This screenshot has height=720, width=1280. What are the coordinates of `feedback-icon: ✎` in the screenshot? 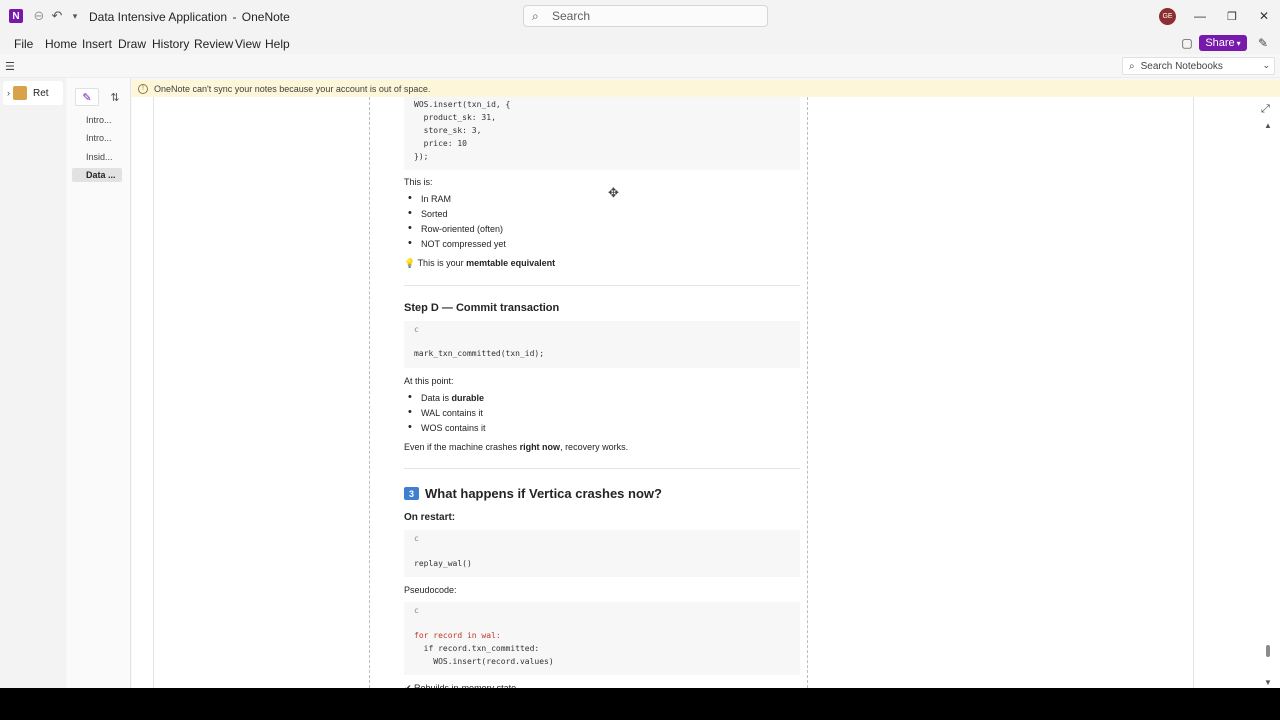 It's located at (1263, 43).